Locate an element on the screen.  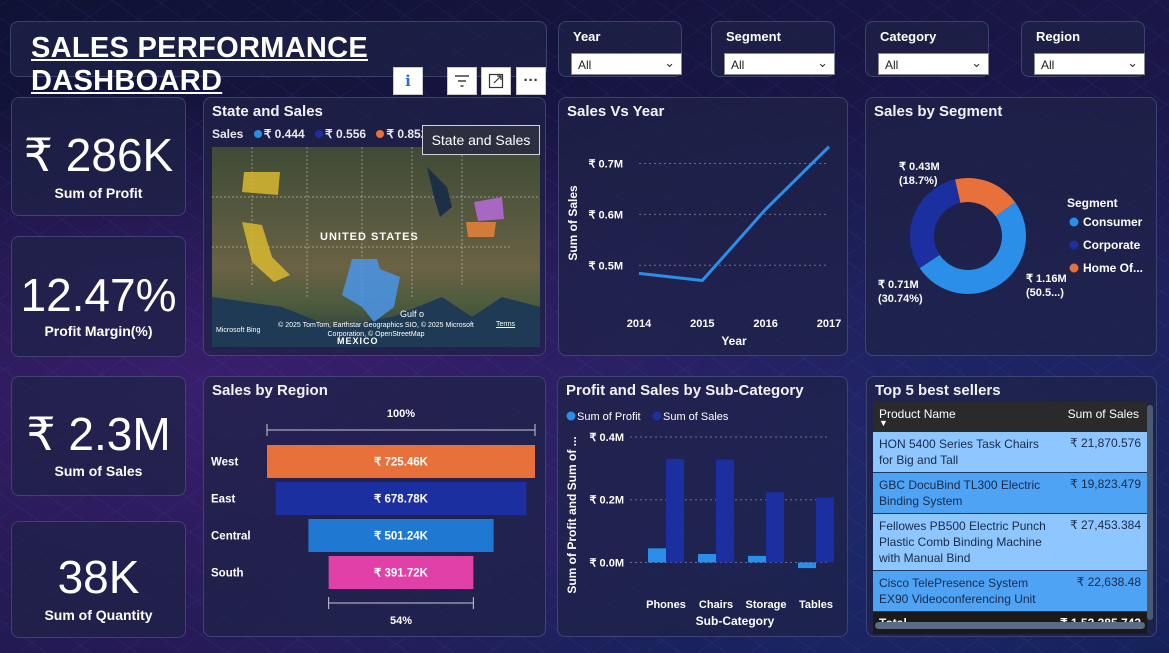
slice-value-label: ₹ 0.71M is located at coordinates (898, 285).